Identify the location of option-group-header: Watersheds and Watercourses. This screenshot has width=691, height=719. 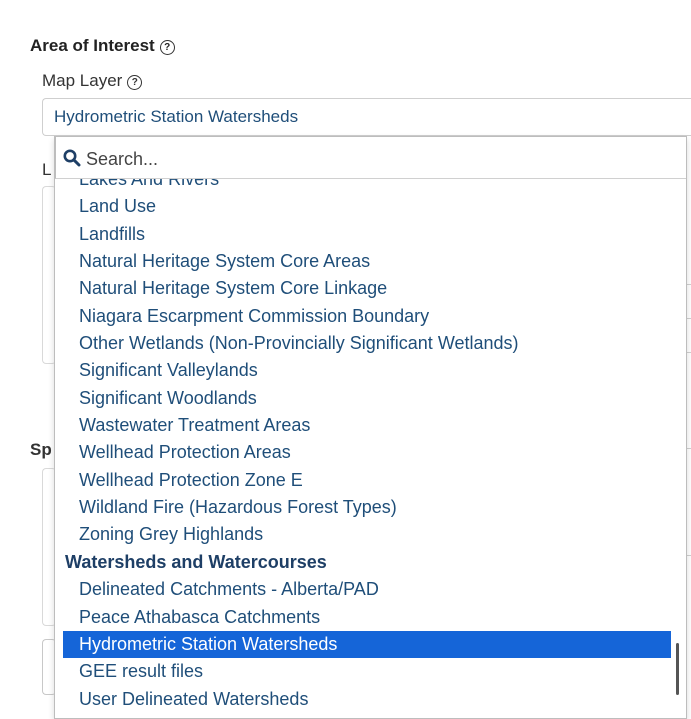
(196, 561).